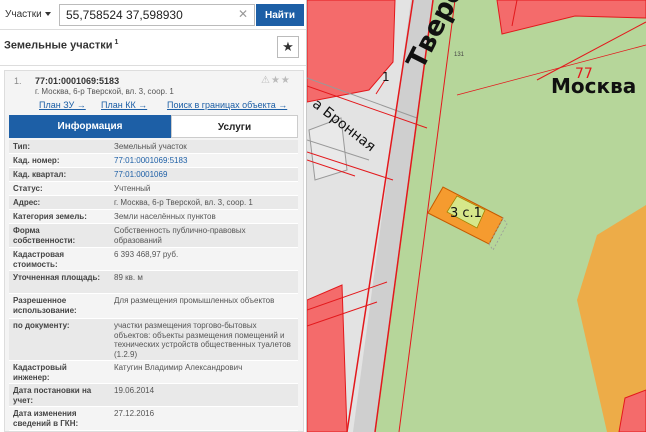  I want to click on row-value: 19.06.2014, so click(134, 390).